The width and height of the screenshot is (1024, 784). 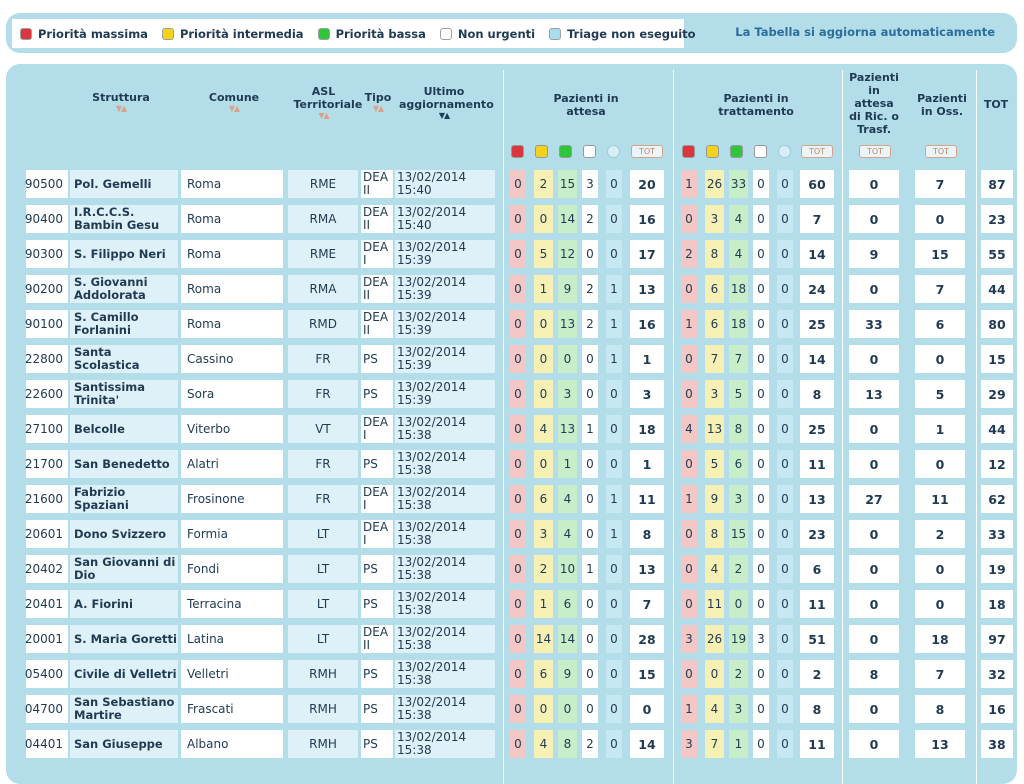 I want to click on struttura-name: Belcolle, so click(x=124, y=429).